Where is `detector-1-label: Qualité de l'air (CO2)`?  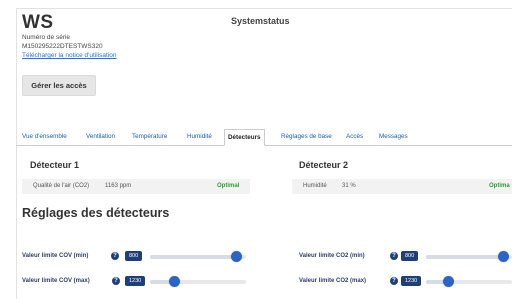 detector-1-label: Qualité de l'air (CO2) is located at coordinates (61, 186).